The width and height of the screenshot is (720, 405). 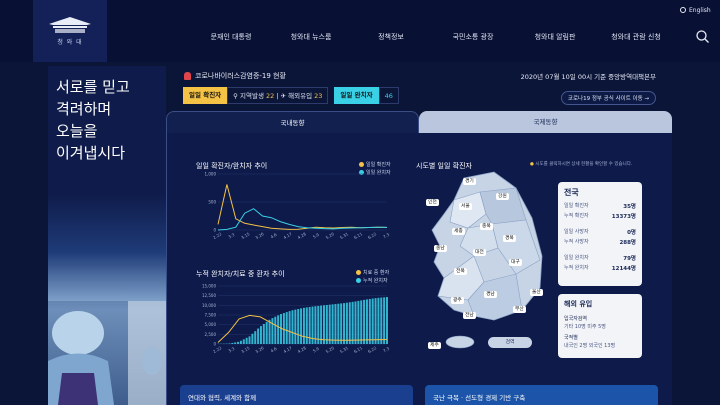 I want to click on solidarity-card: 연대와 협력, 세계와 함께, so click(x=296, y=395).